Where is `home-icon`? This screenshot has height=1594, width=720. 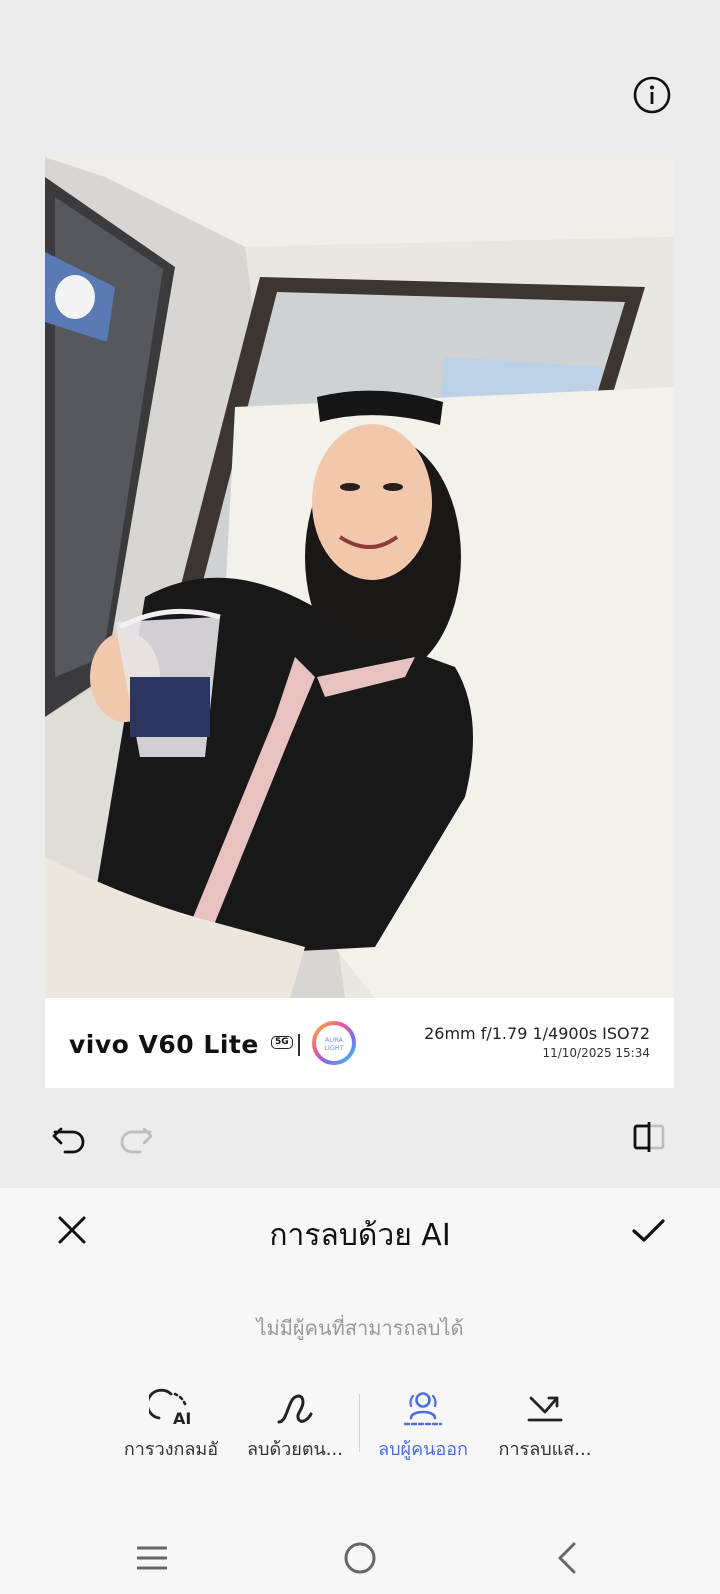 home-icon is located at coordinates (360, 1558).